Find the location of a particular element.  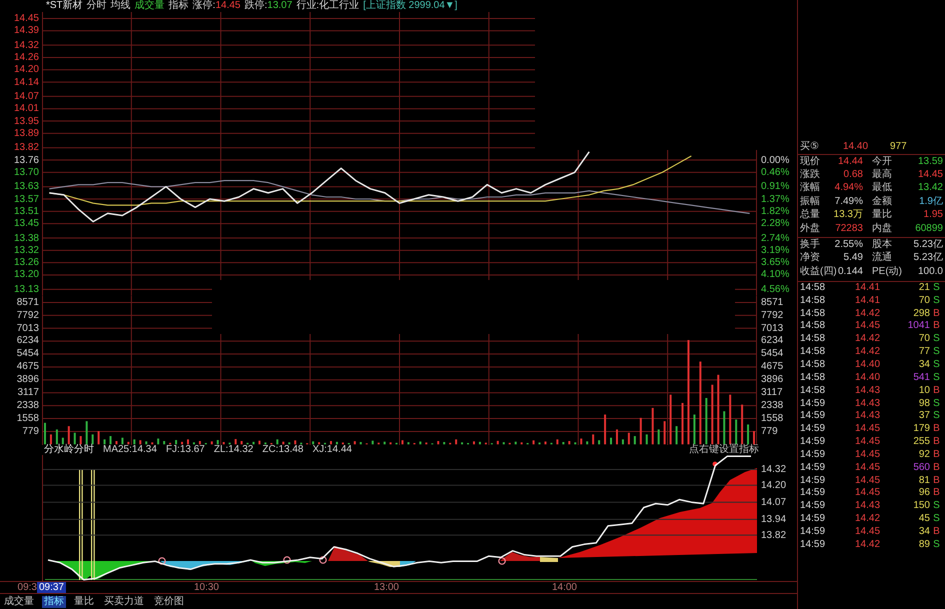

price-axis-label: 14.14 is located at coordinates (26, 82).